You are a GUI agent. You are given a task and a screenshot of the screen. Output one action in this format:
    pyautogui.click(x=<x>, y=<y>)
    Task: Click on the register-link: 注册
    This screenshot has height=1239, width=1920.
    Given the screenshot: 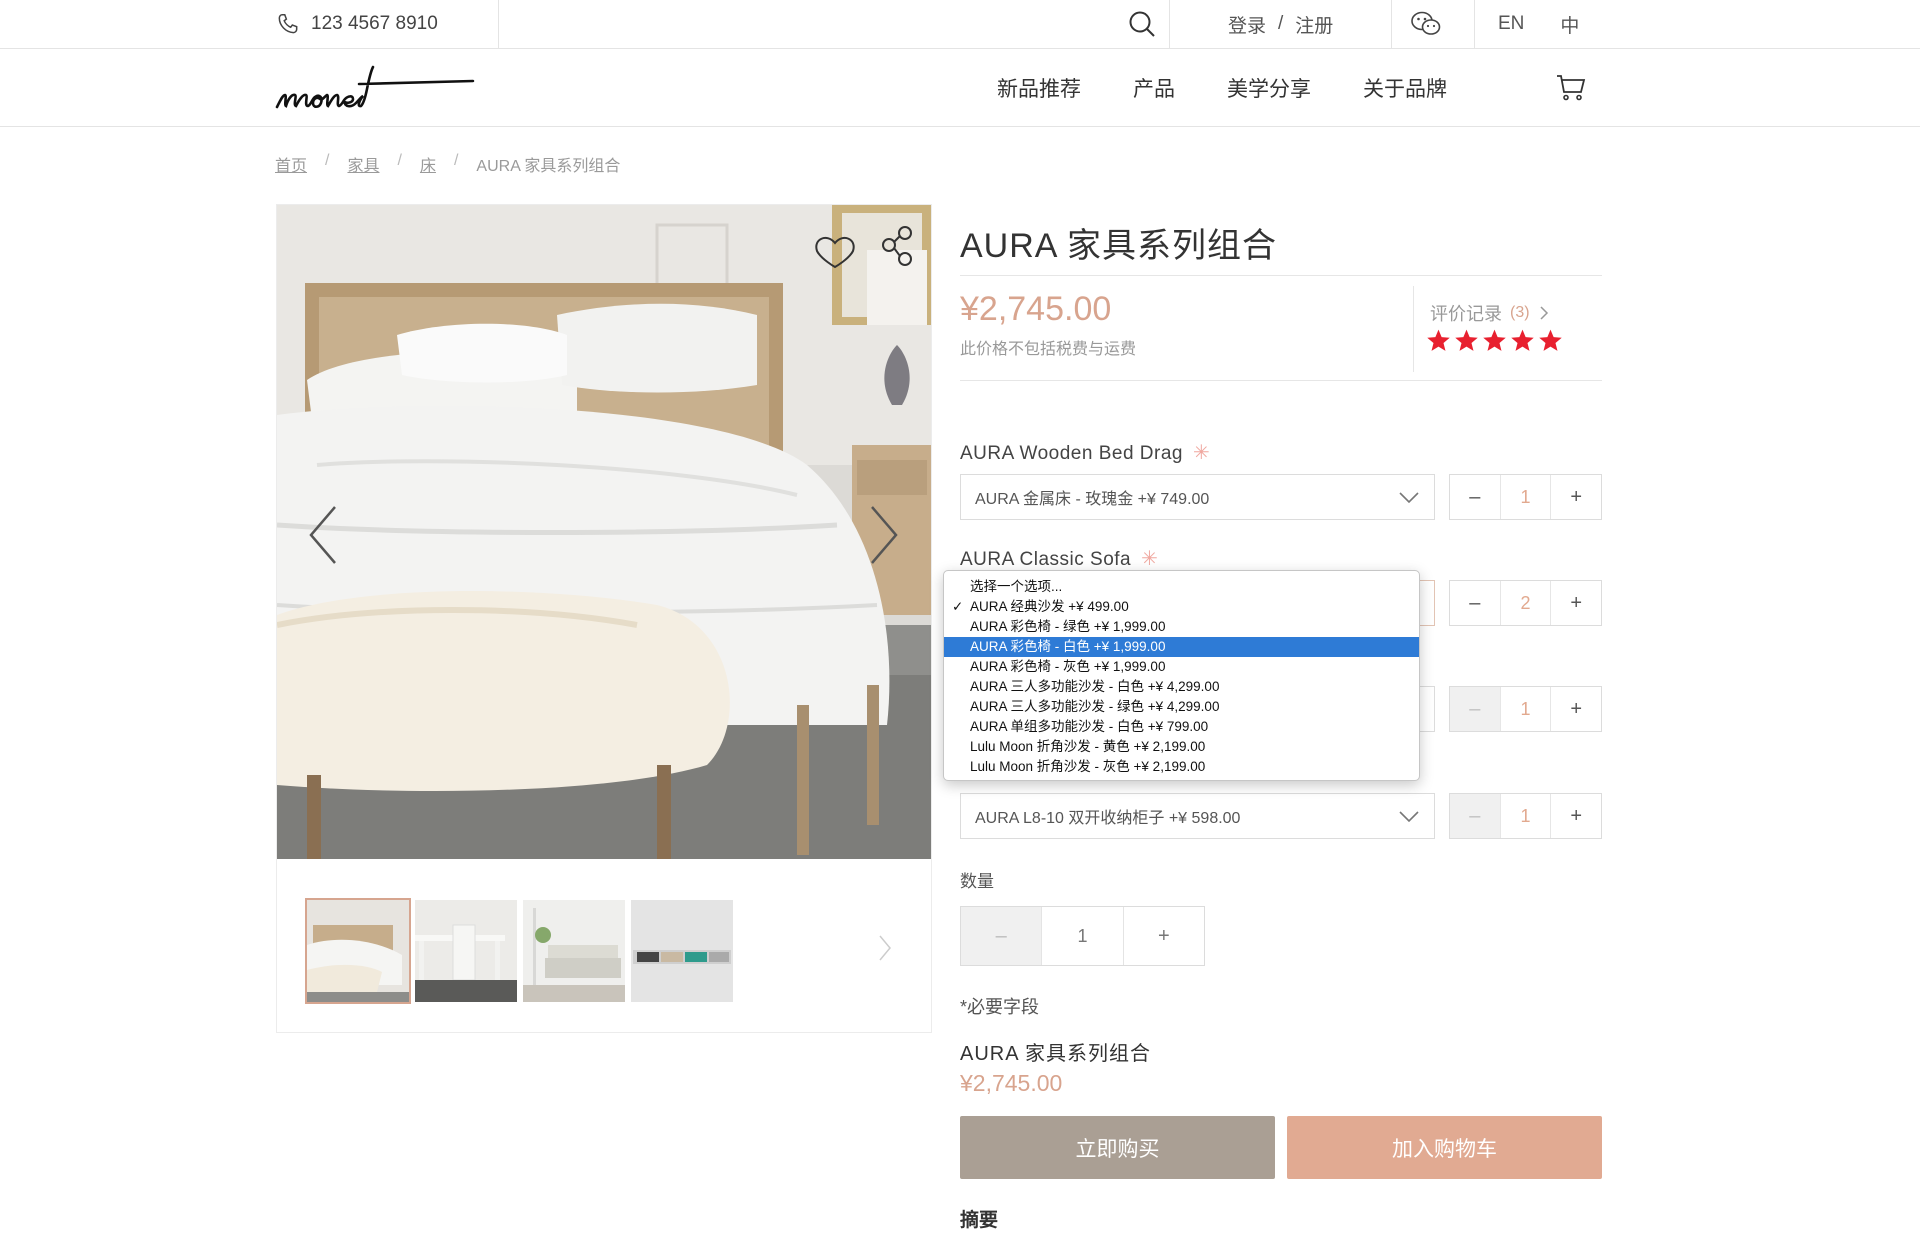 What is the action you would take?
    pyautogui.click(x=1314, y=24)
    